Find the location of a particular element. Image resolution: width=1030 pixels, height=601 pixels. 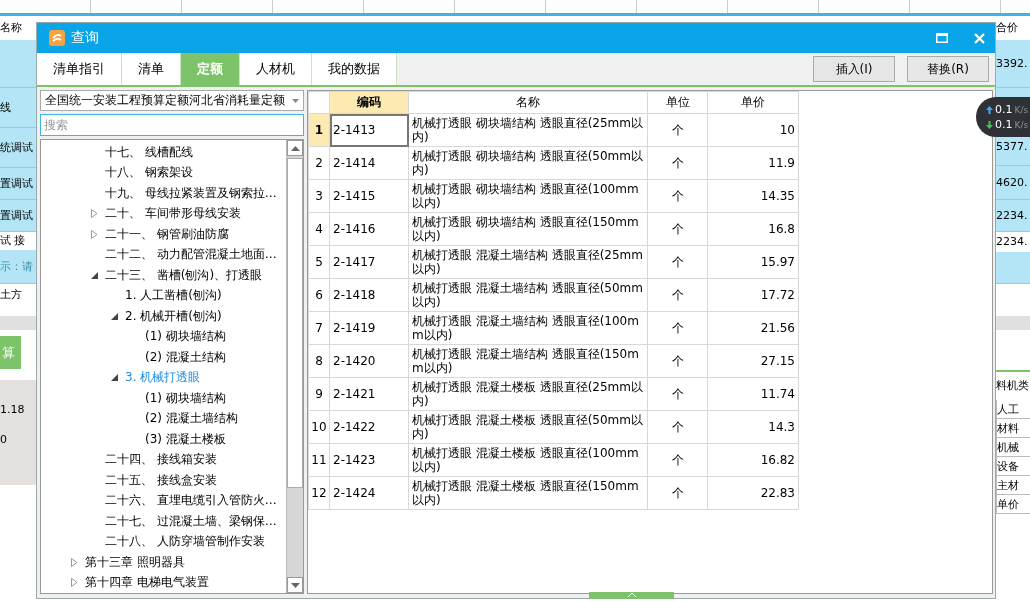

cell-text: 设备 is located at coordinates (1008, 466).